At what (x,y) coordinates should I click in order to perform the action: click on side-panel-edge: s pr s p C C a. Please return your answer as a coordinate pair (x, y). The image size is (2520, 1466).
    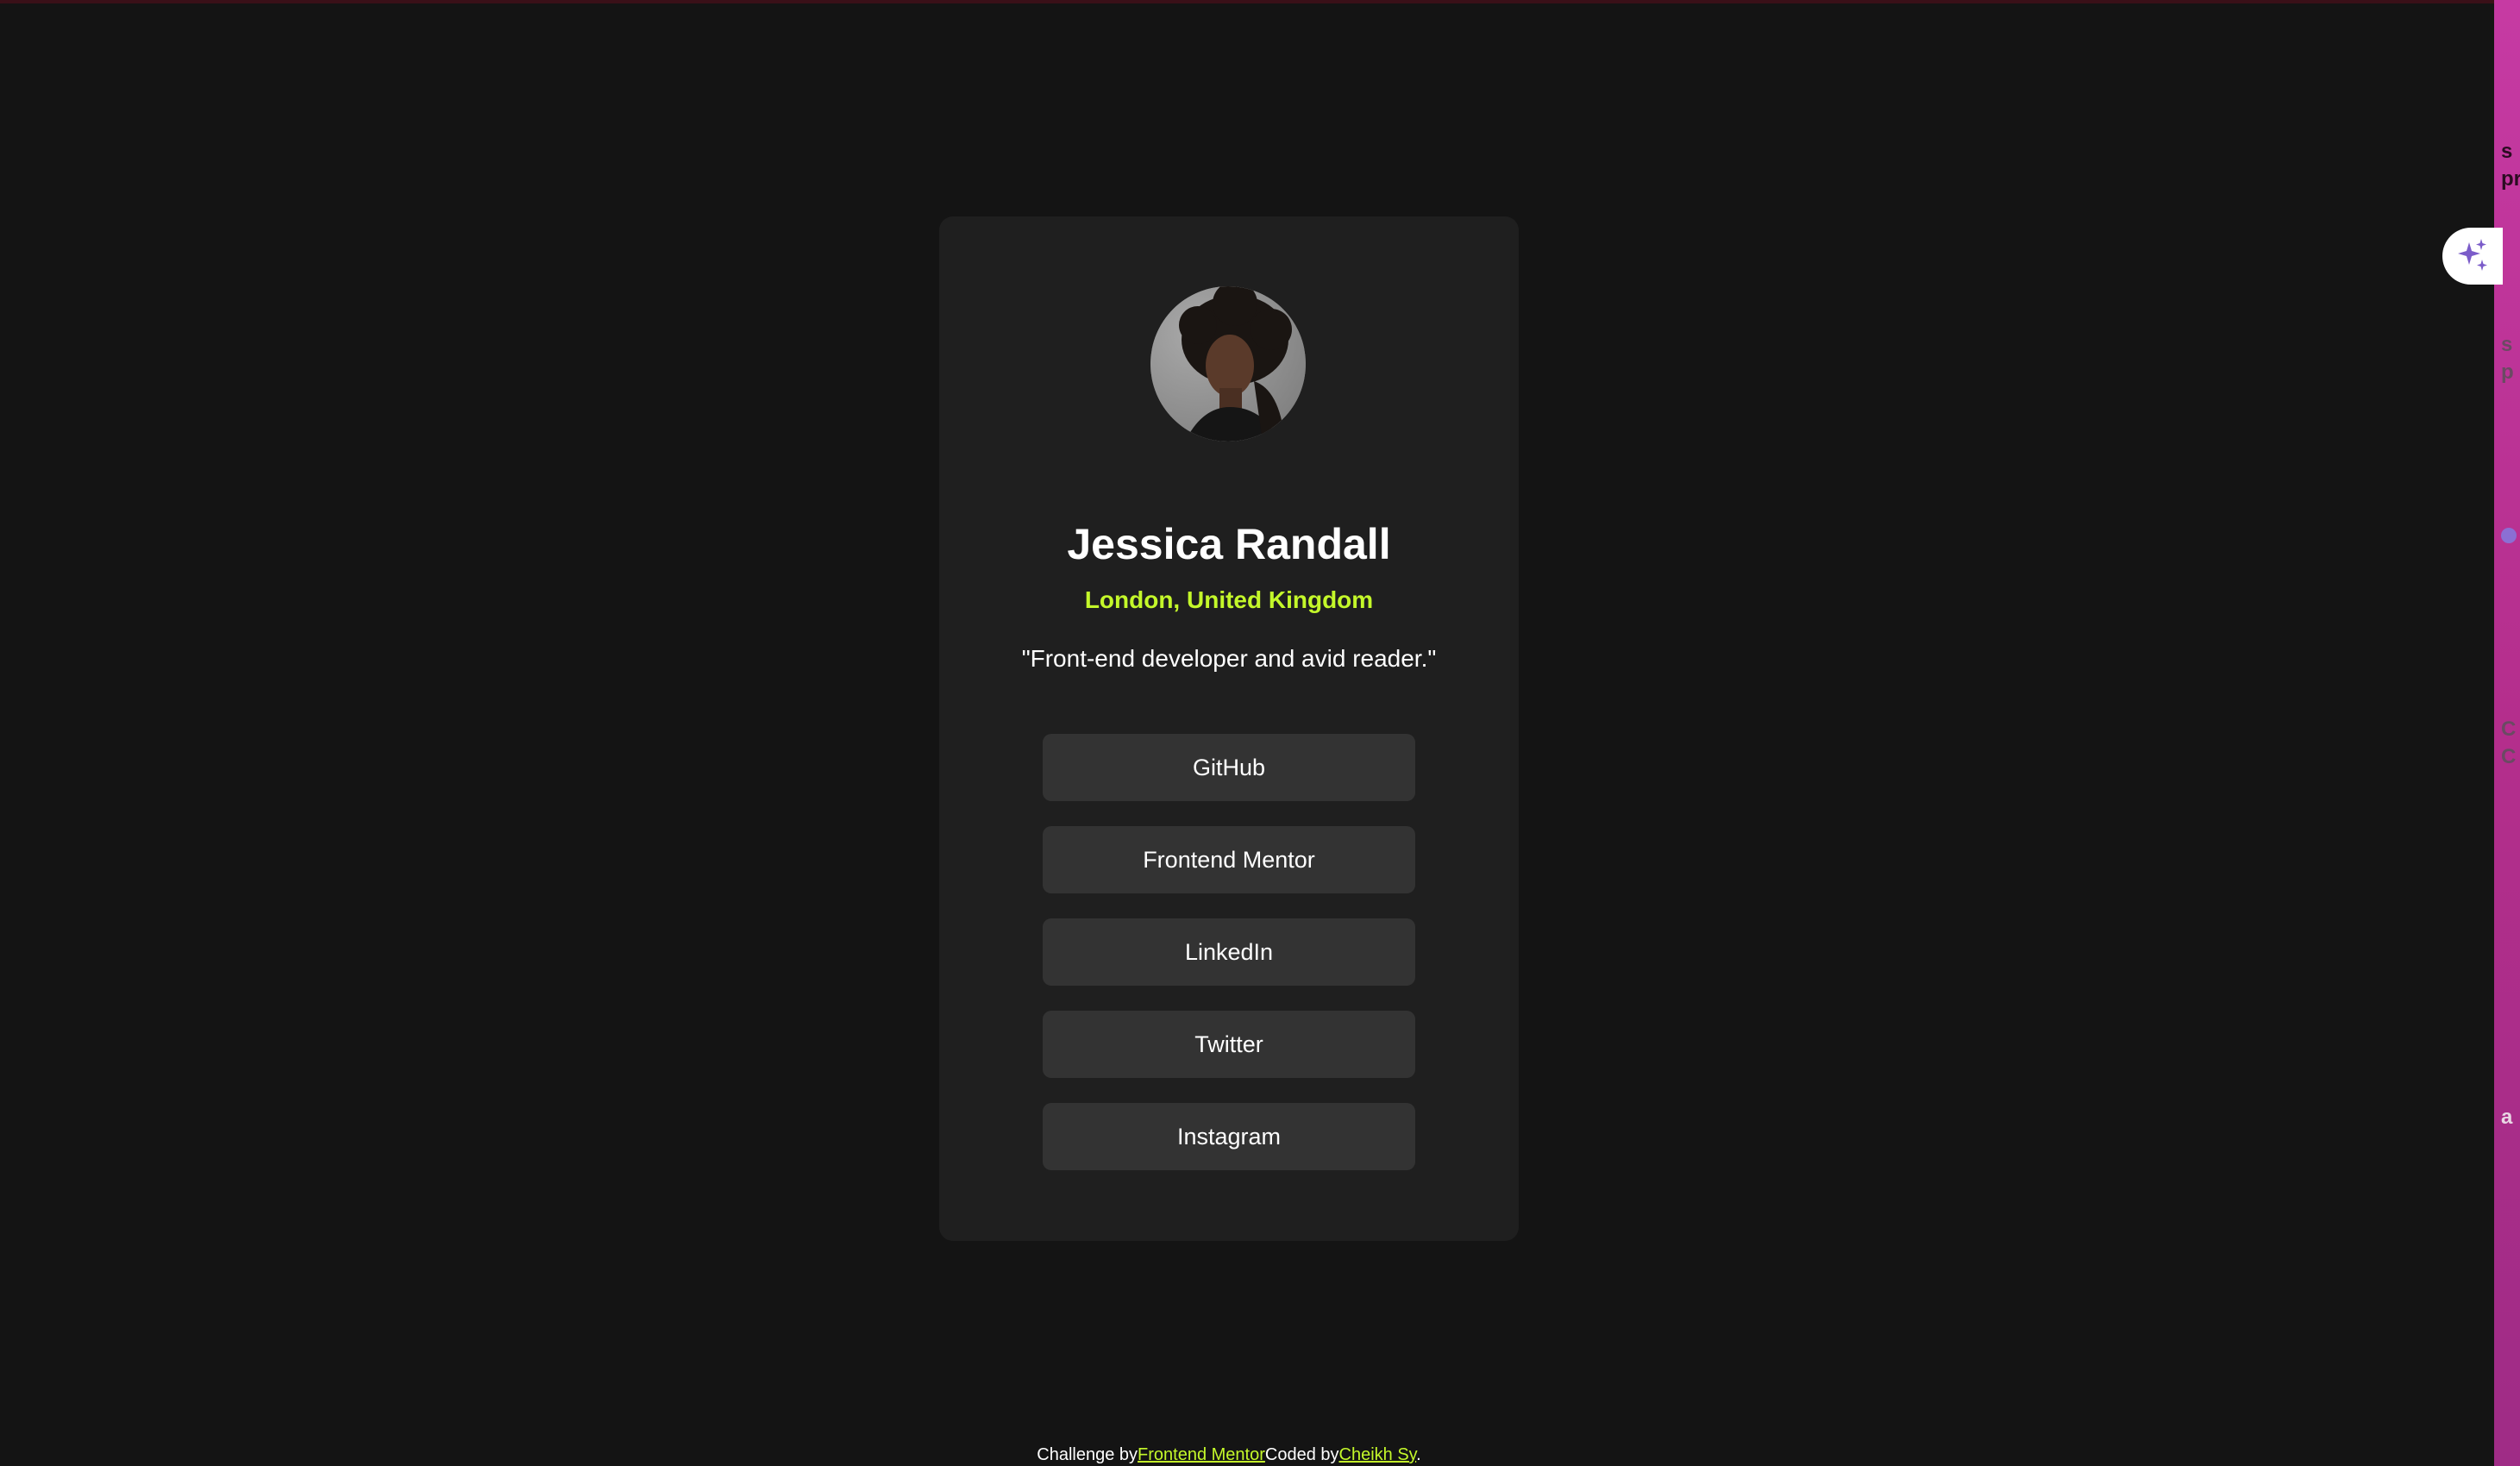
    Looking at the image, I should click on (2507, 733).